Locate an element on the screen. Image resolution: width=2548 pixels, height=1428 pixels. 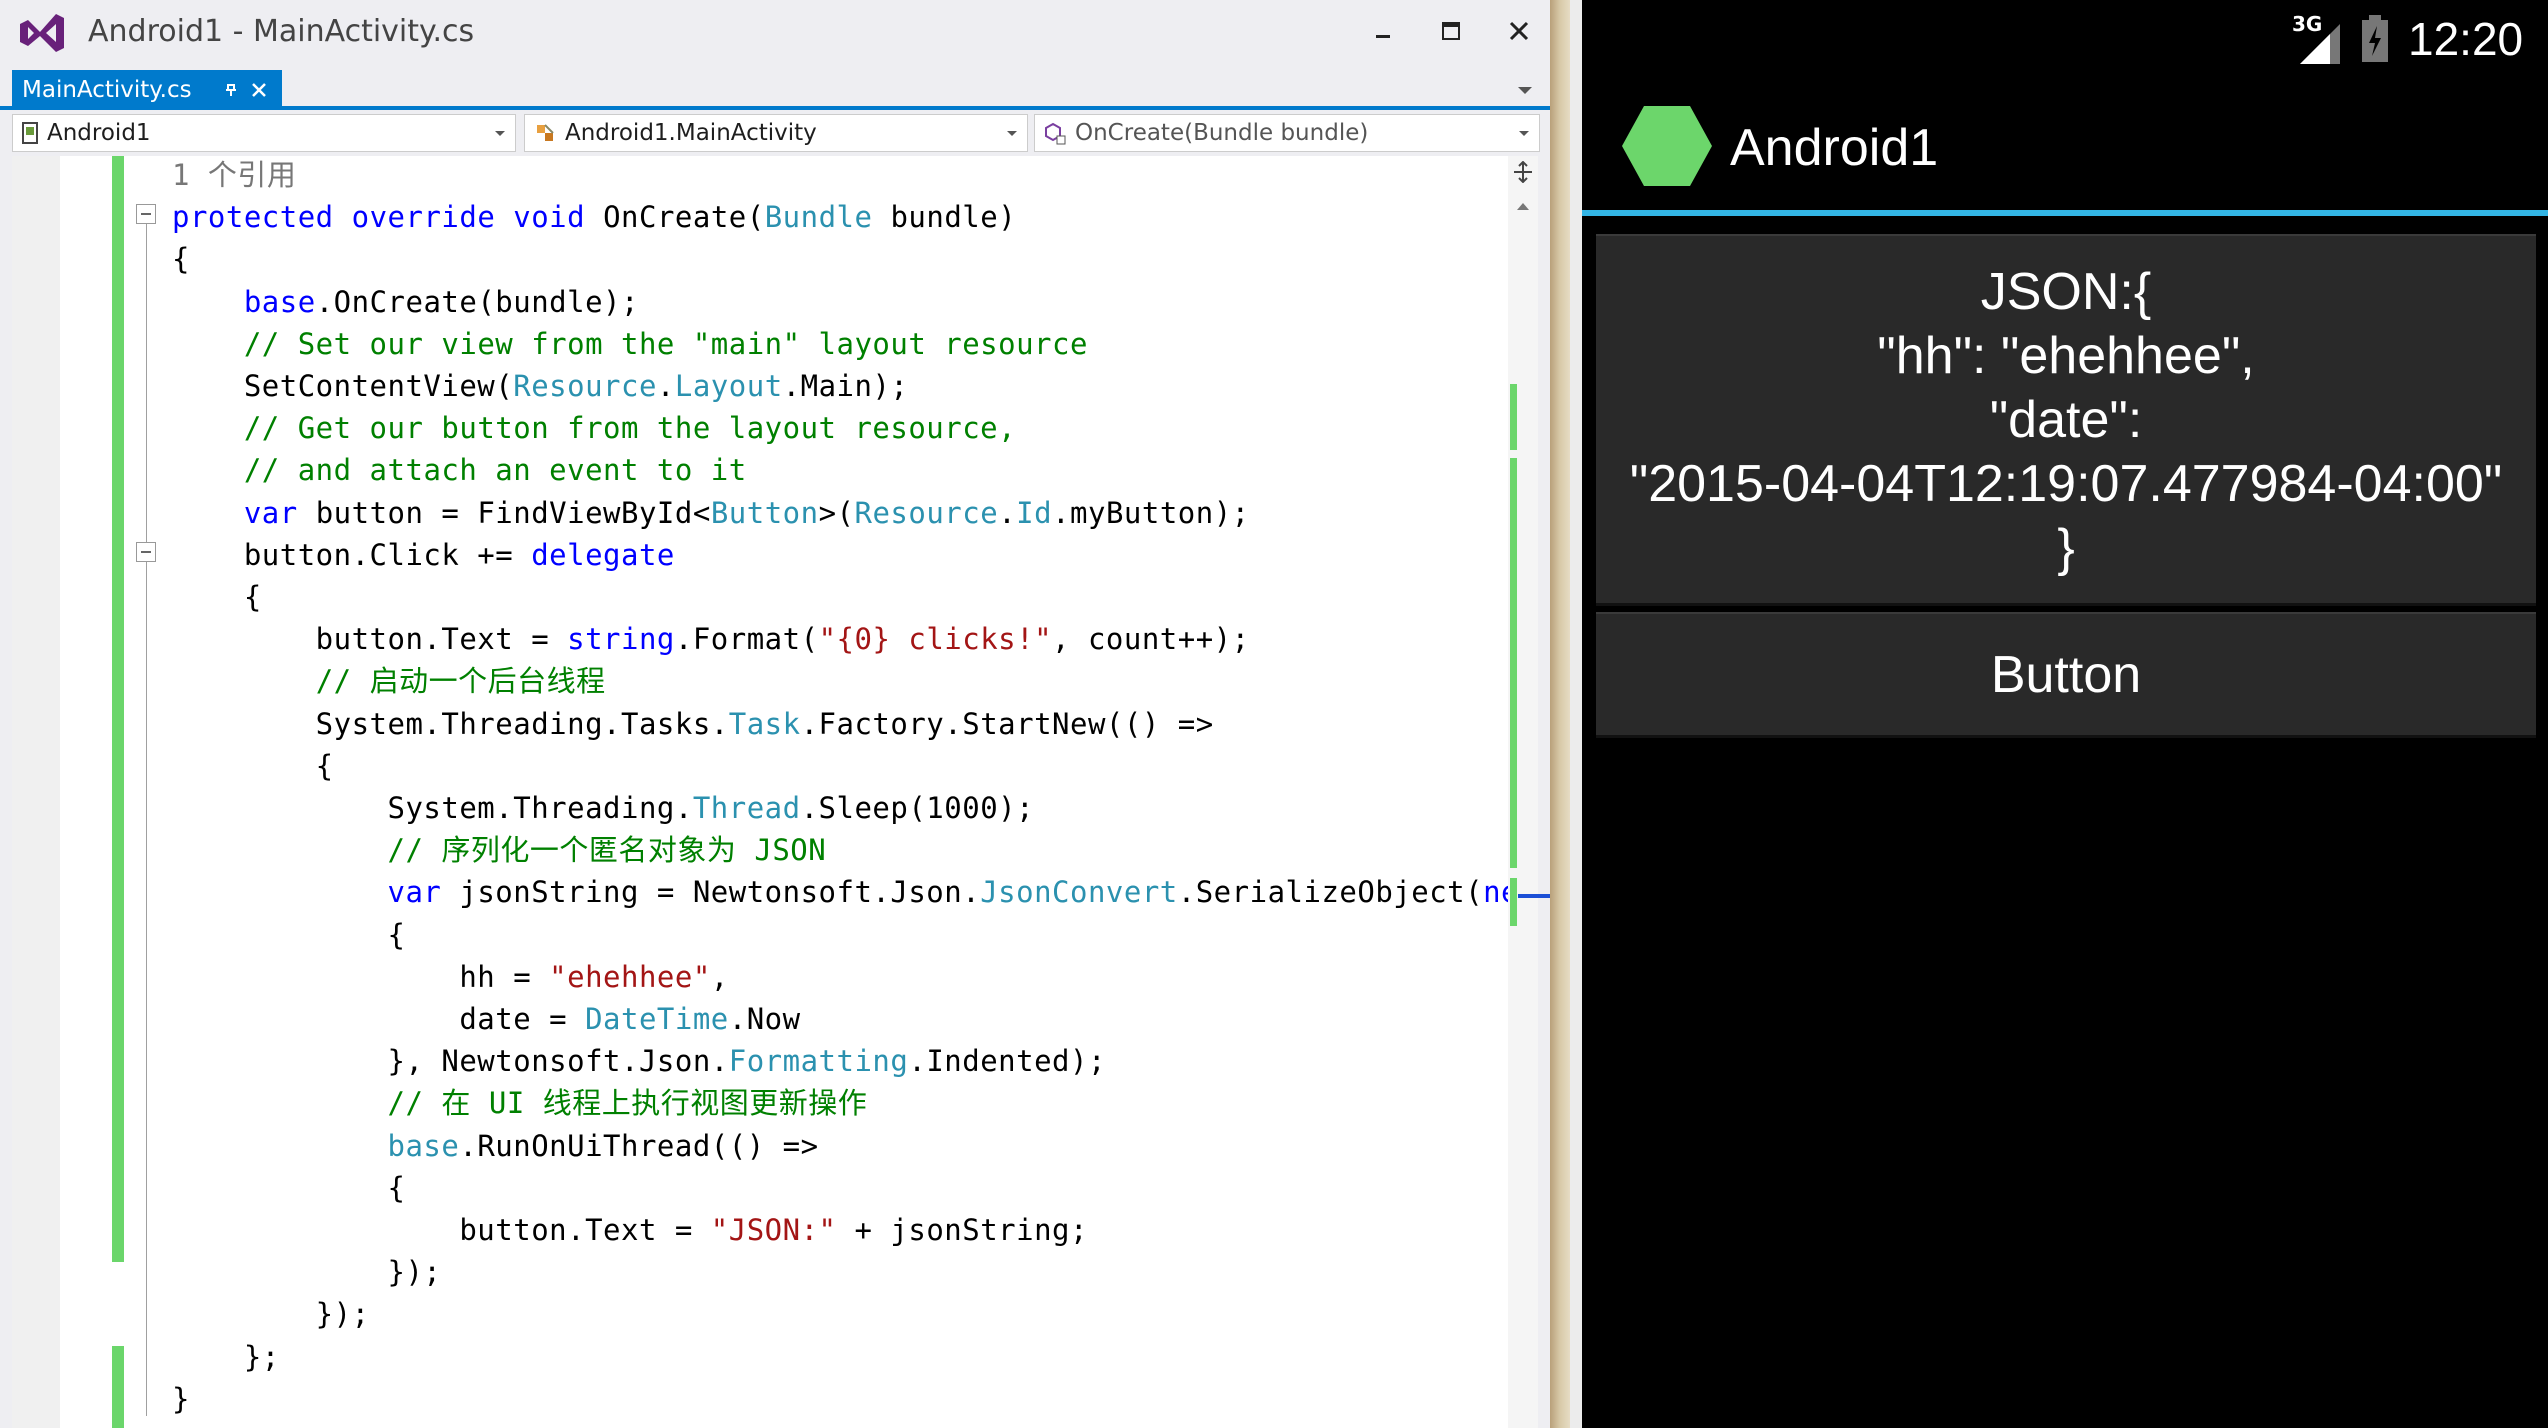
code-token: .Indented); is located at coordinates (1007, 1061).